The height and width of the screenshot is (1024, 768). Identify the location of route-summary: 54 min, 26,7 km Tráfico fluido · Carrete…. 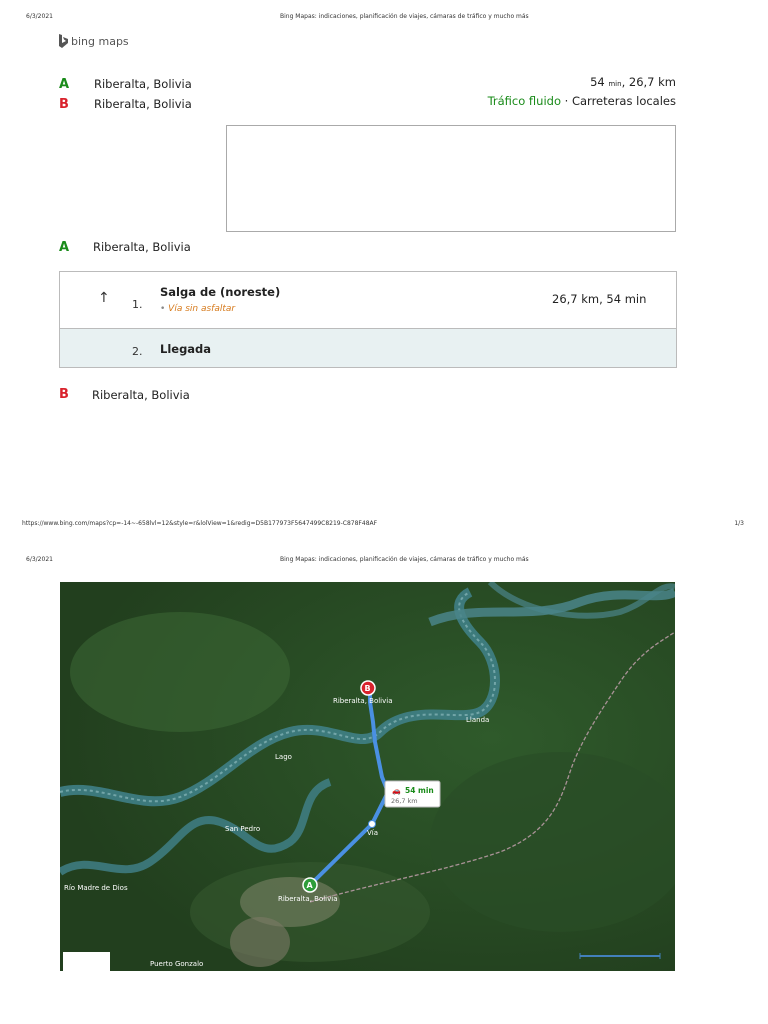
(582, 92).